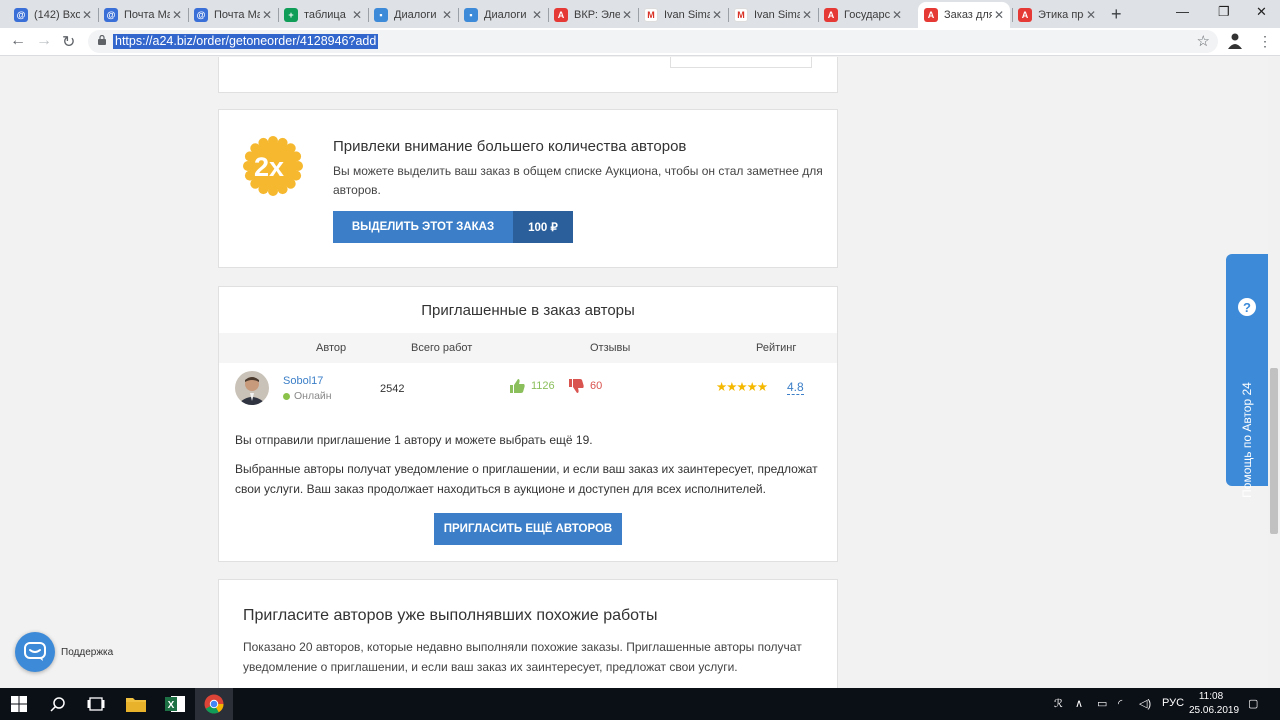  I want to click on support-chat-button, so click(35, 652).